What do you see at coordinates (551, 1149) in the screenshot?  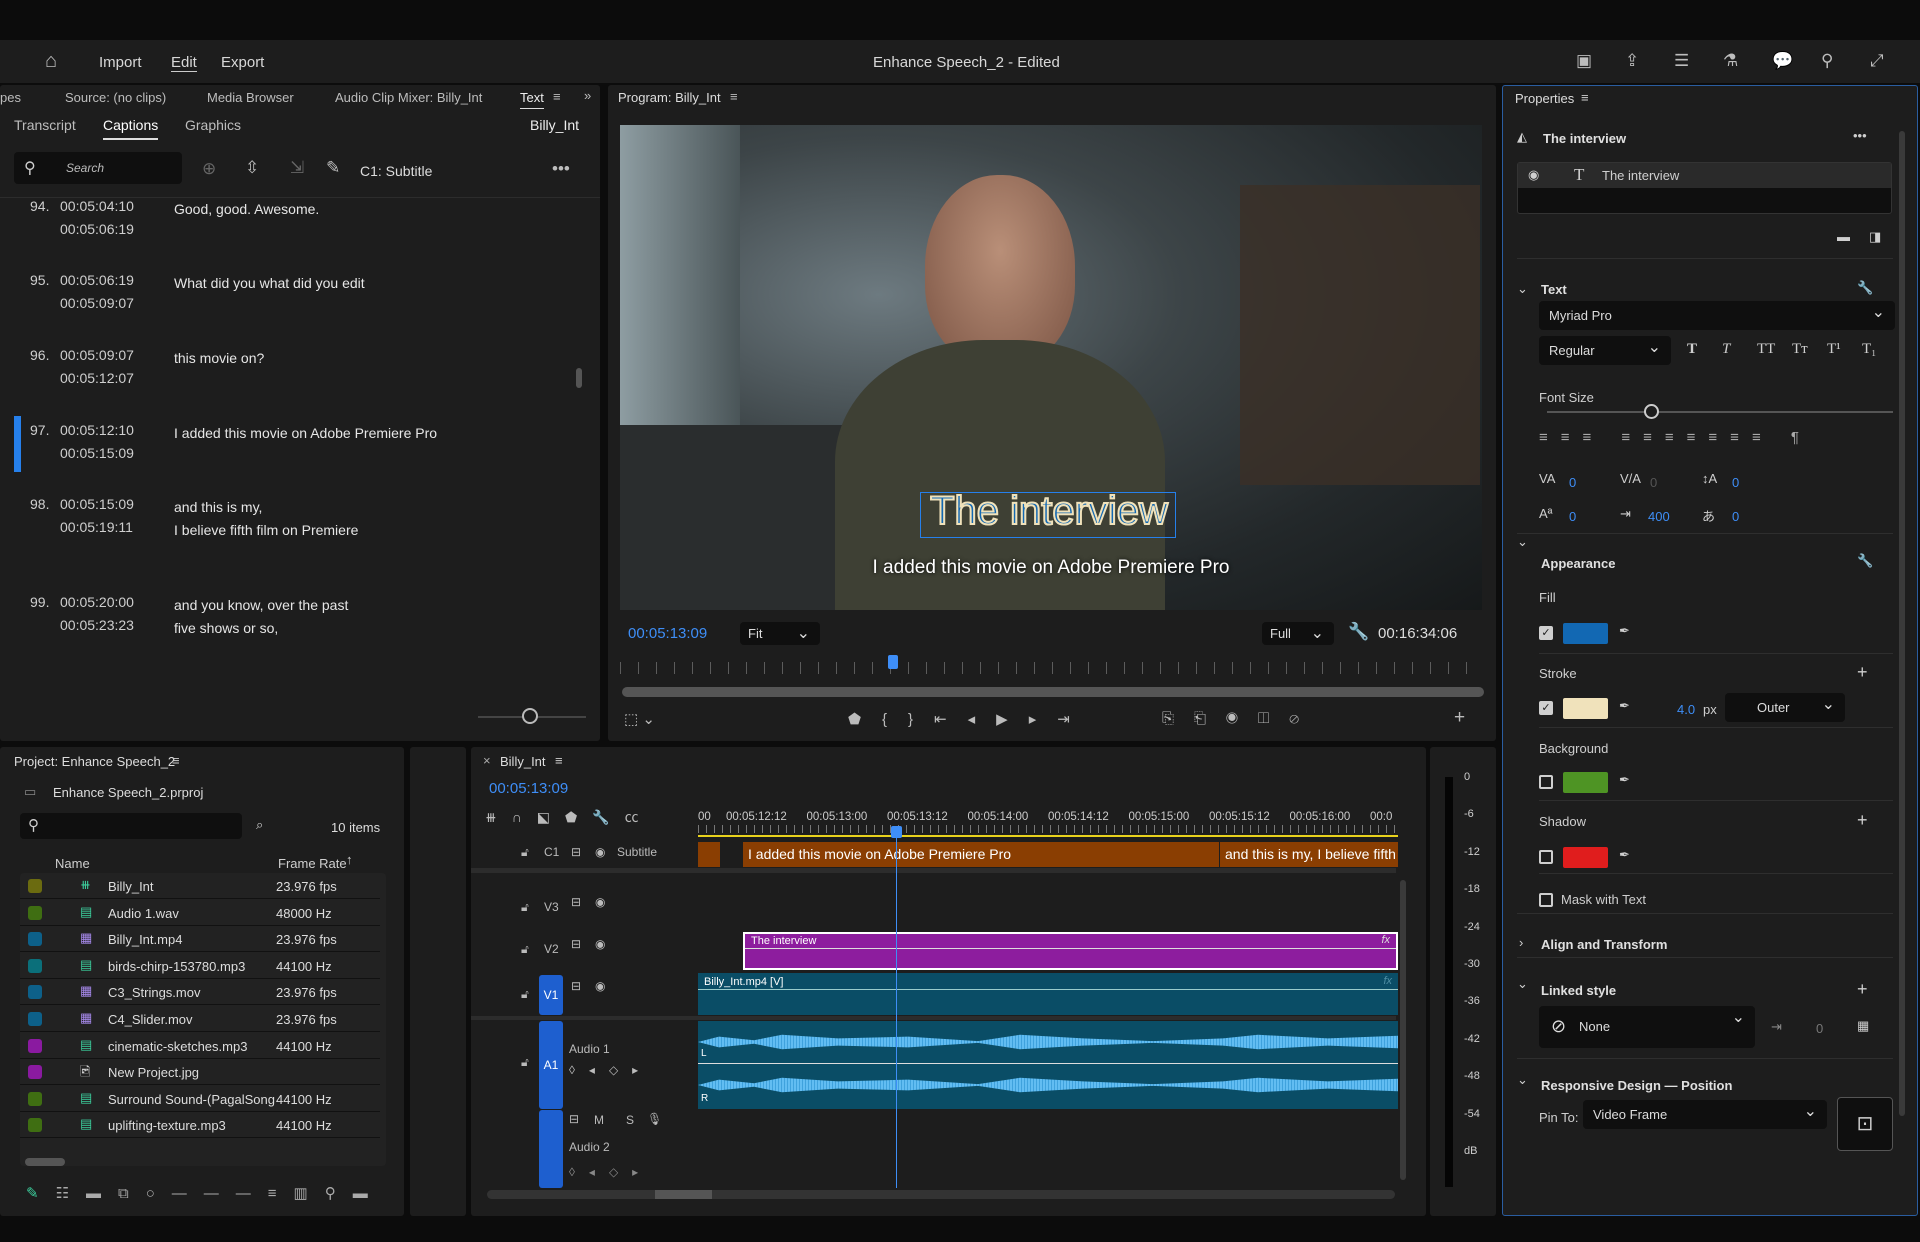 I see `source-patch-a2` at bounding box center [551, 1149].